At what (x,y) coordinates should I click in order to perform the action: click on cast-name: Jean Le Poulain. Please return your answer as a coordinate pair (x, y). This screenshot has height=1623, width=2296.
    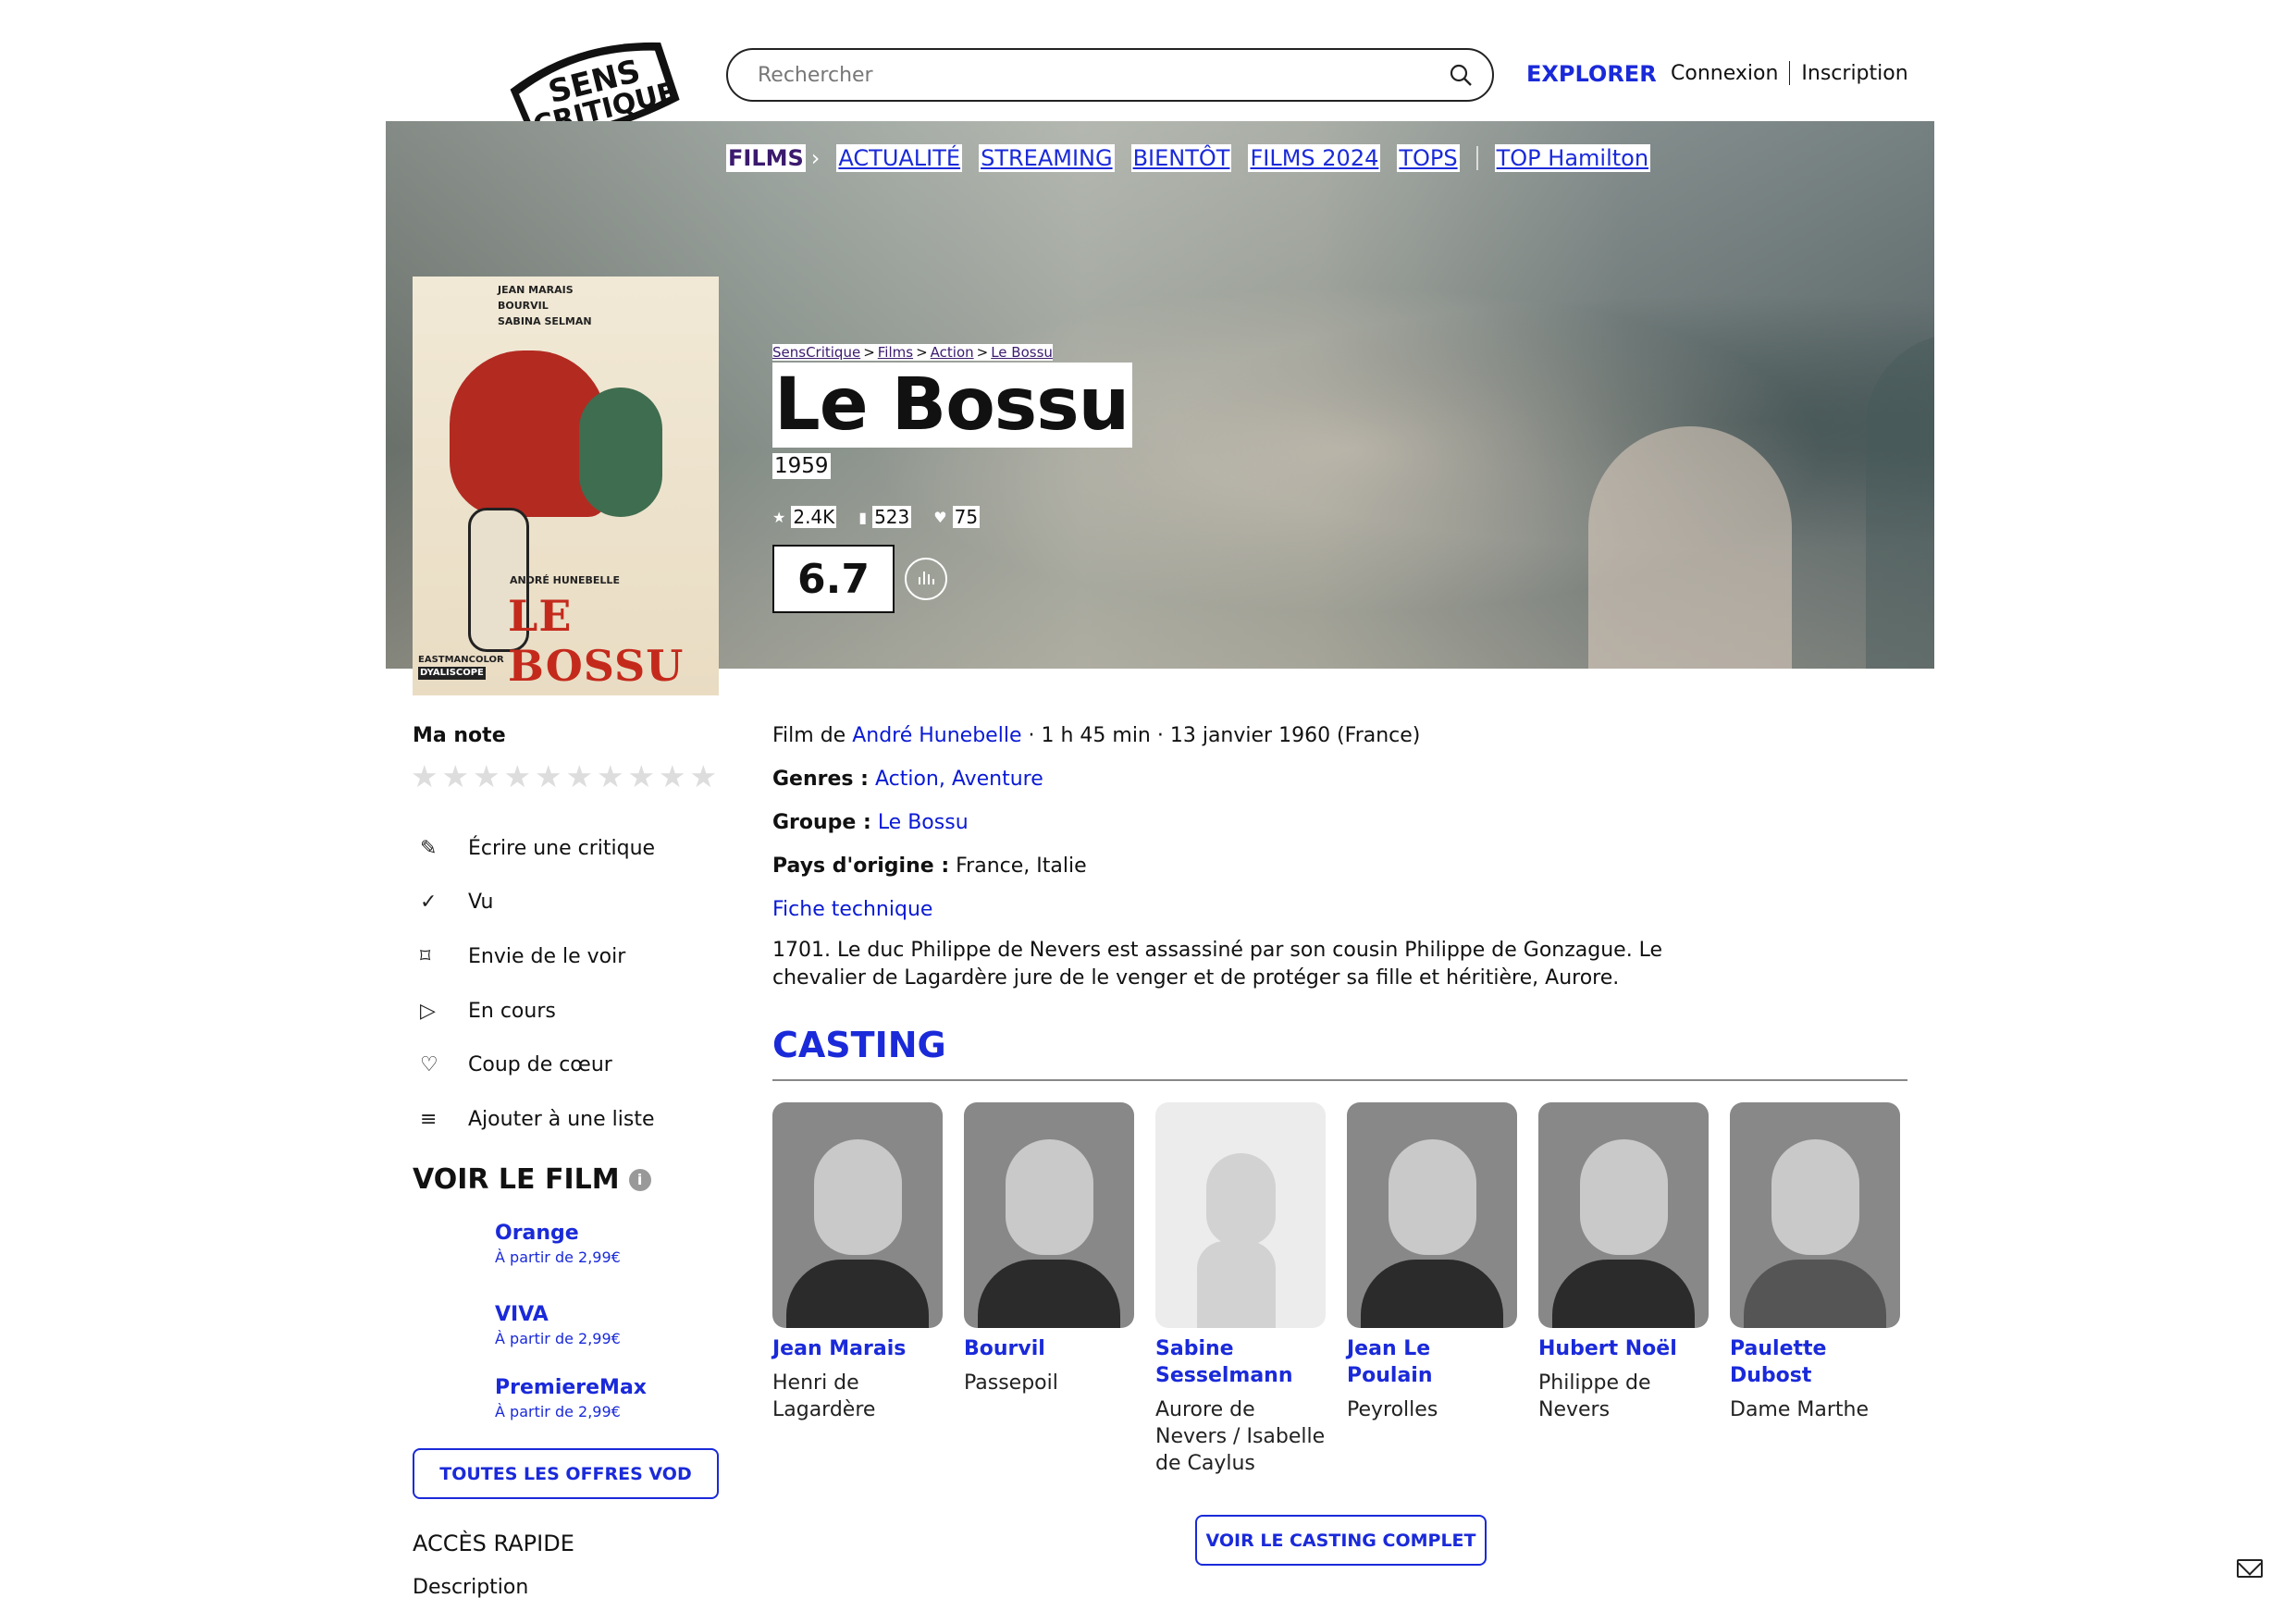
    Looking at the image, I should click on (1432, 1362).